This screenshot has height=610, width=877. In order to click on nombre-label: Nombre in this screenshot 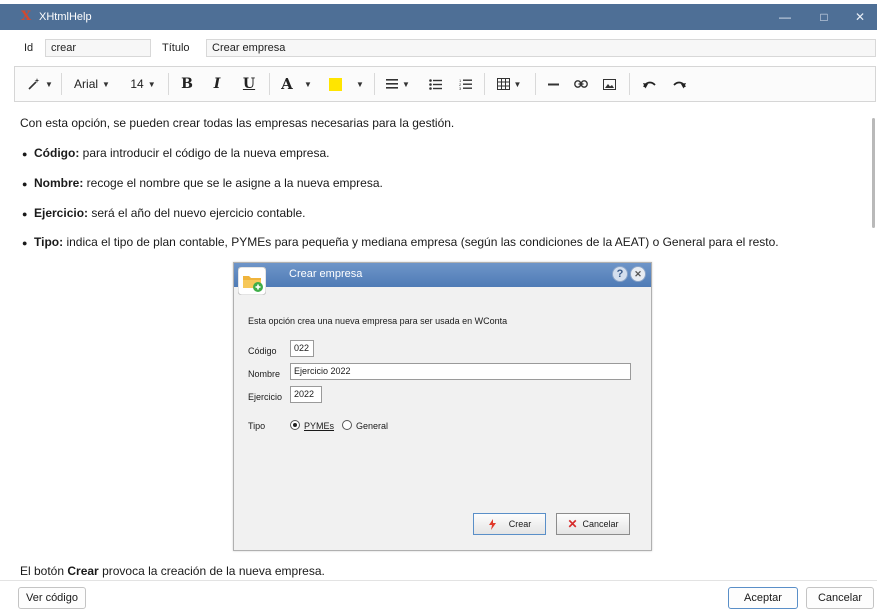, I will do `click(264, 374)`.